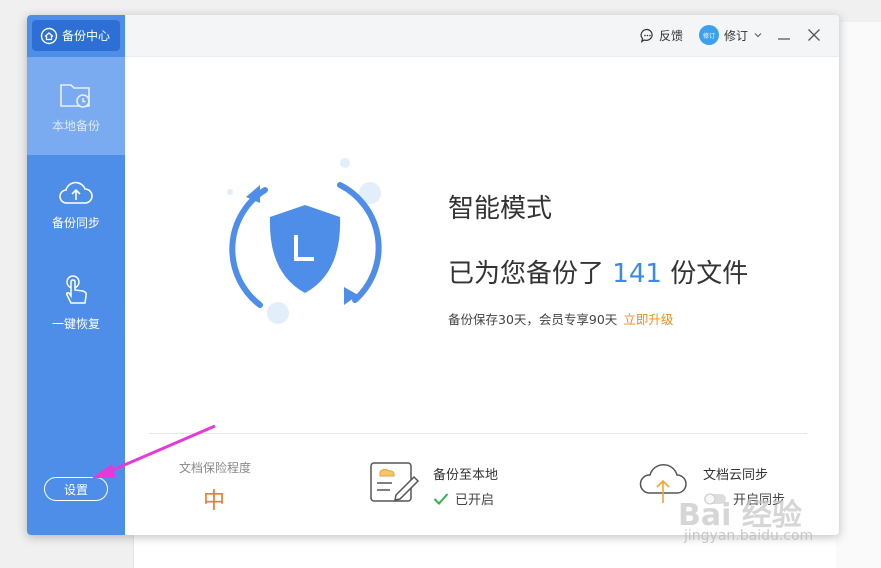 The image size is (881, 568). I want to click on brand-badge: 备份中心, so click(76, 35).